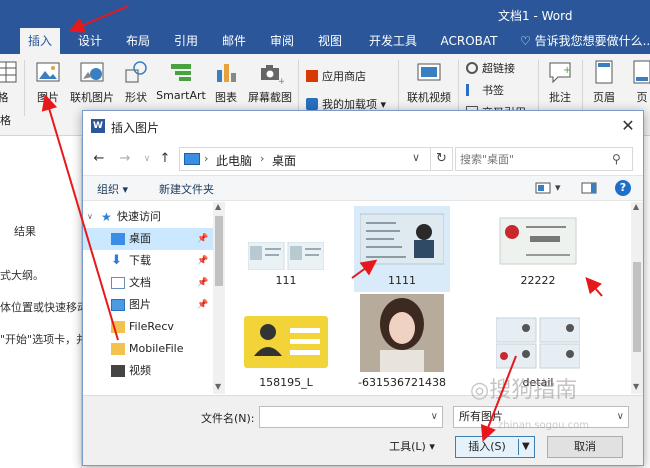 Image resolution: width=650 pixels, height=468 pixels. I want to click on table-button-partial: 格, so click(8, 81).